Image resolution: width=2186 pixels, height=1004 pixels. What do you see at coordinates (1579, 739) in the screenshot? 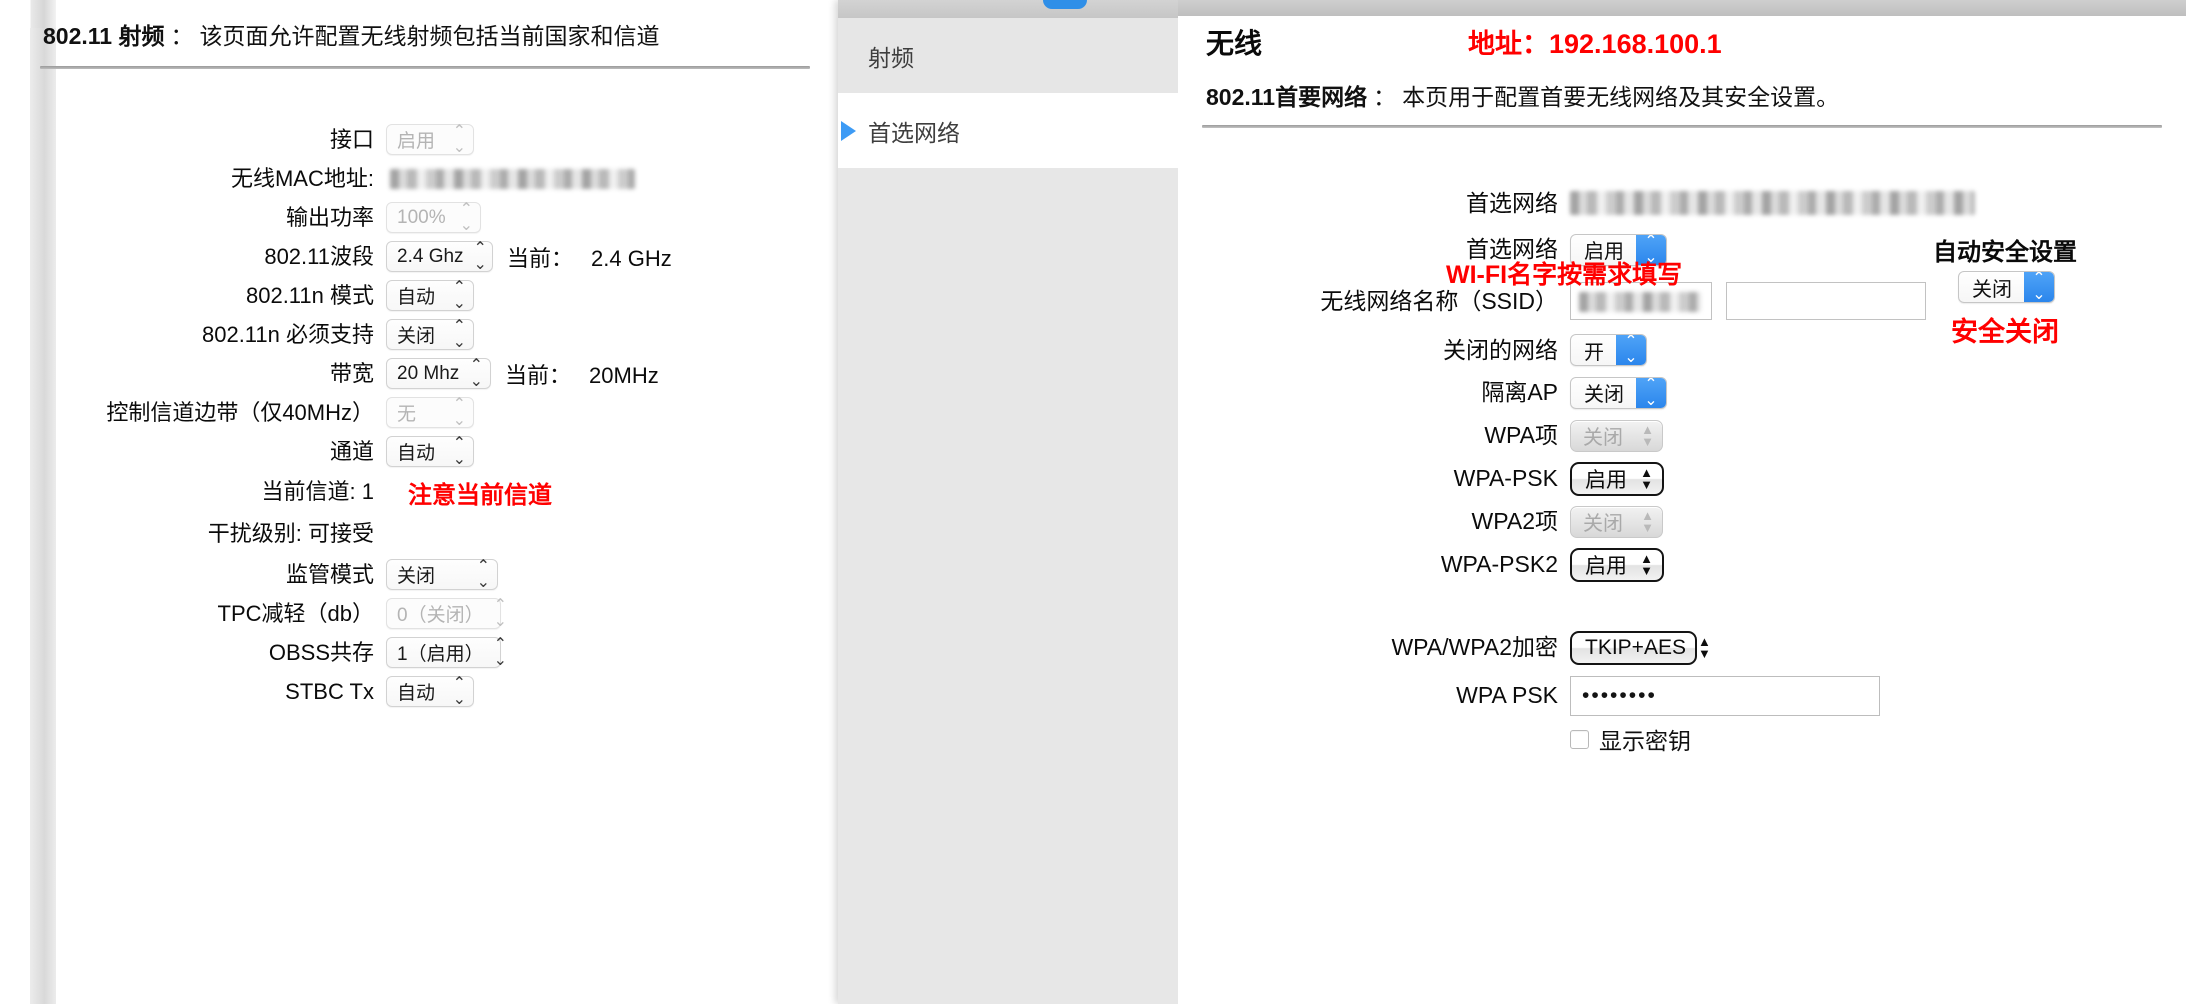
I see `show-key-checkbox` at bounding box center [1579, 739].